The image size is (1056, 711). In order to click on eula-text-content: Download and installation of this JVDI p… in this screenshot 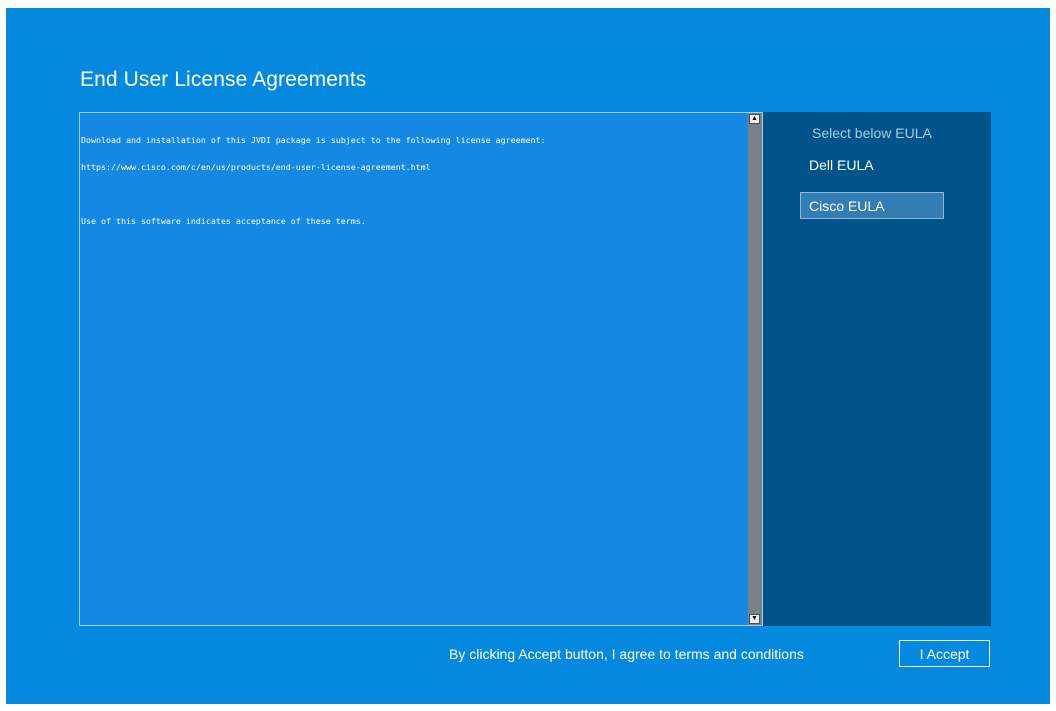, I will do `click(413, 181)`.